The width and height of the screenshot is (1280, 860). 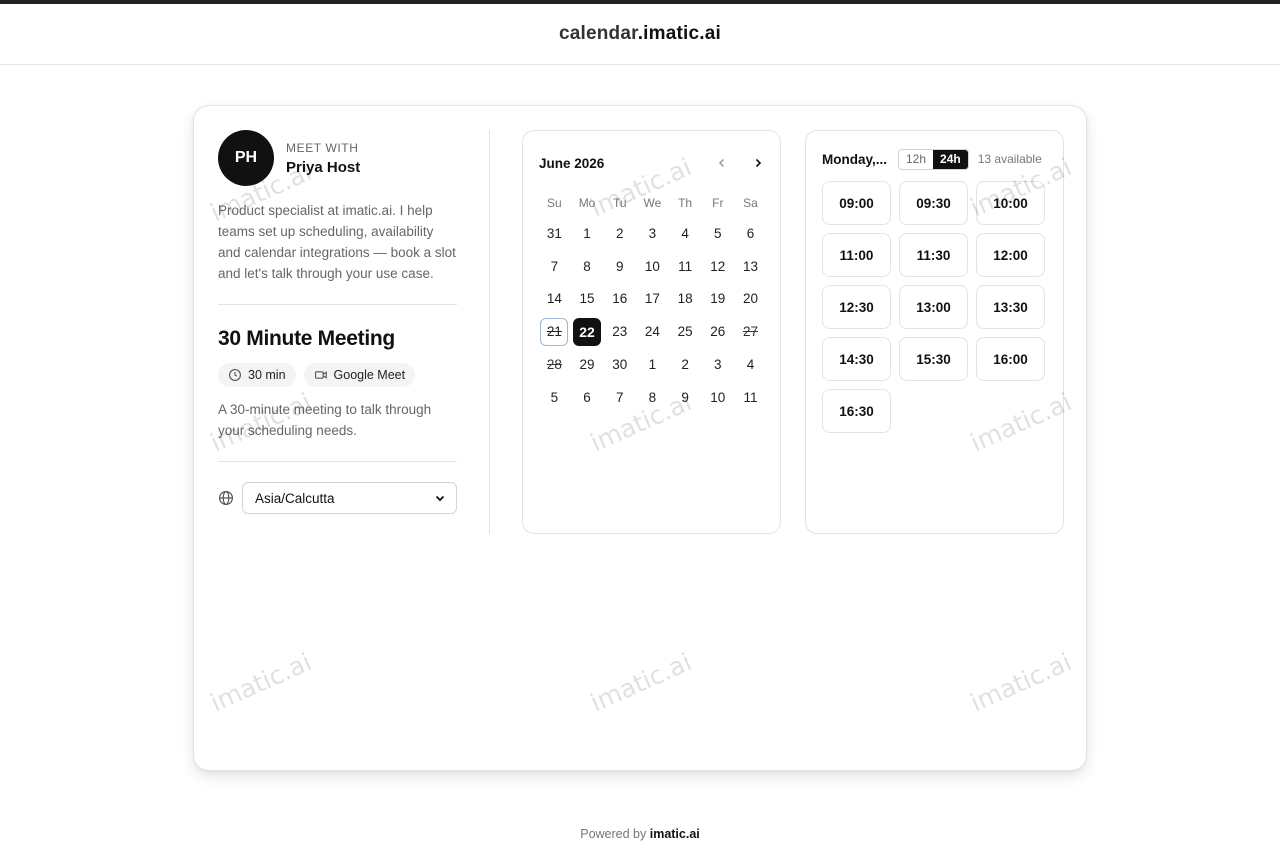 I want to click on time-slot-button: 13:30, so click(x=1010, y=307).